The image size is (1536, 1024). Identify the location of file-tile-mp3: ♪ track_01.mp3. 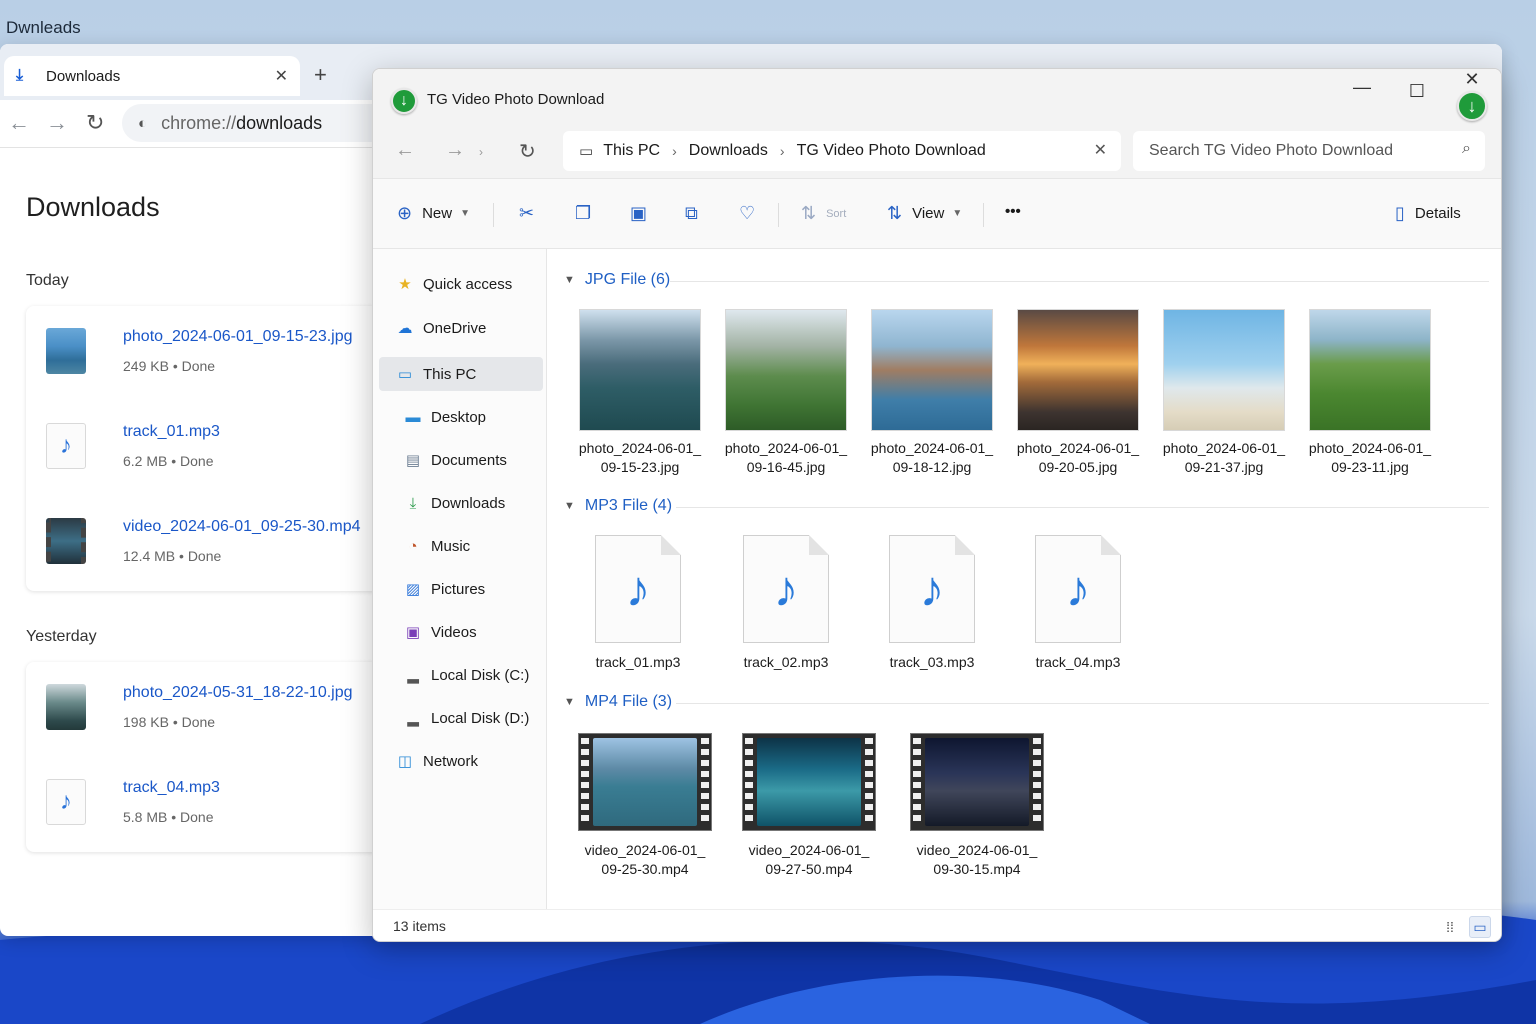
(638, 603).